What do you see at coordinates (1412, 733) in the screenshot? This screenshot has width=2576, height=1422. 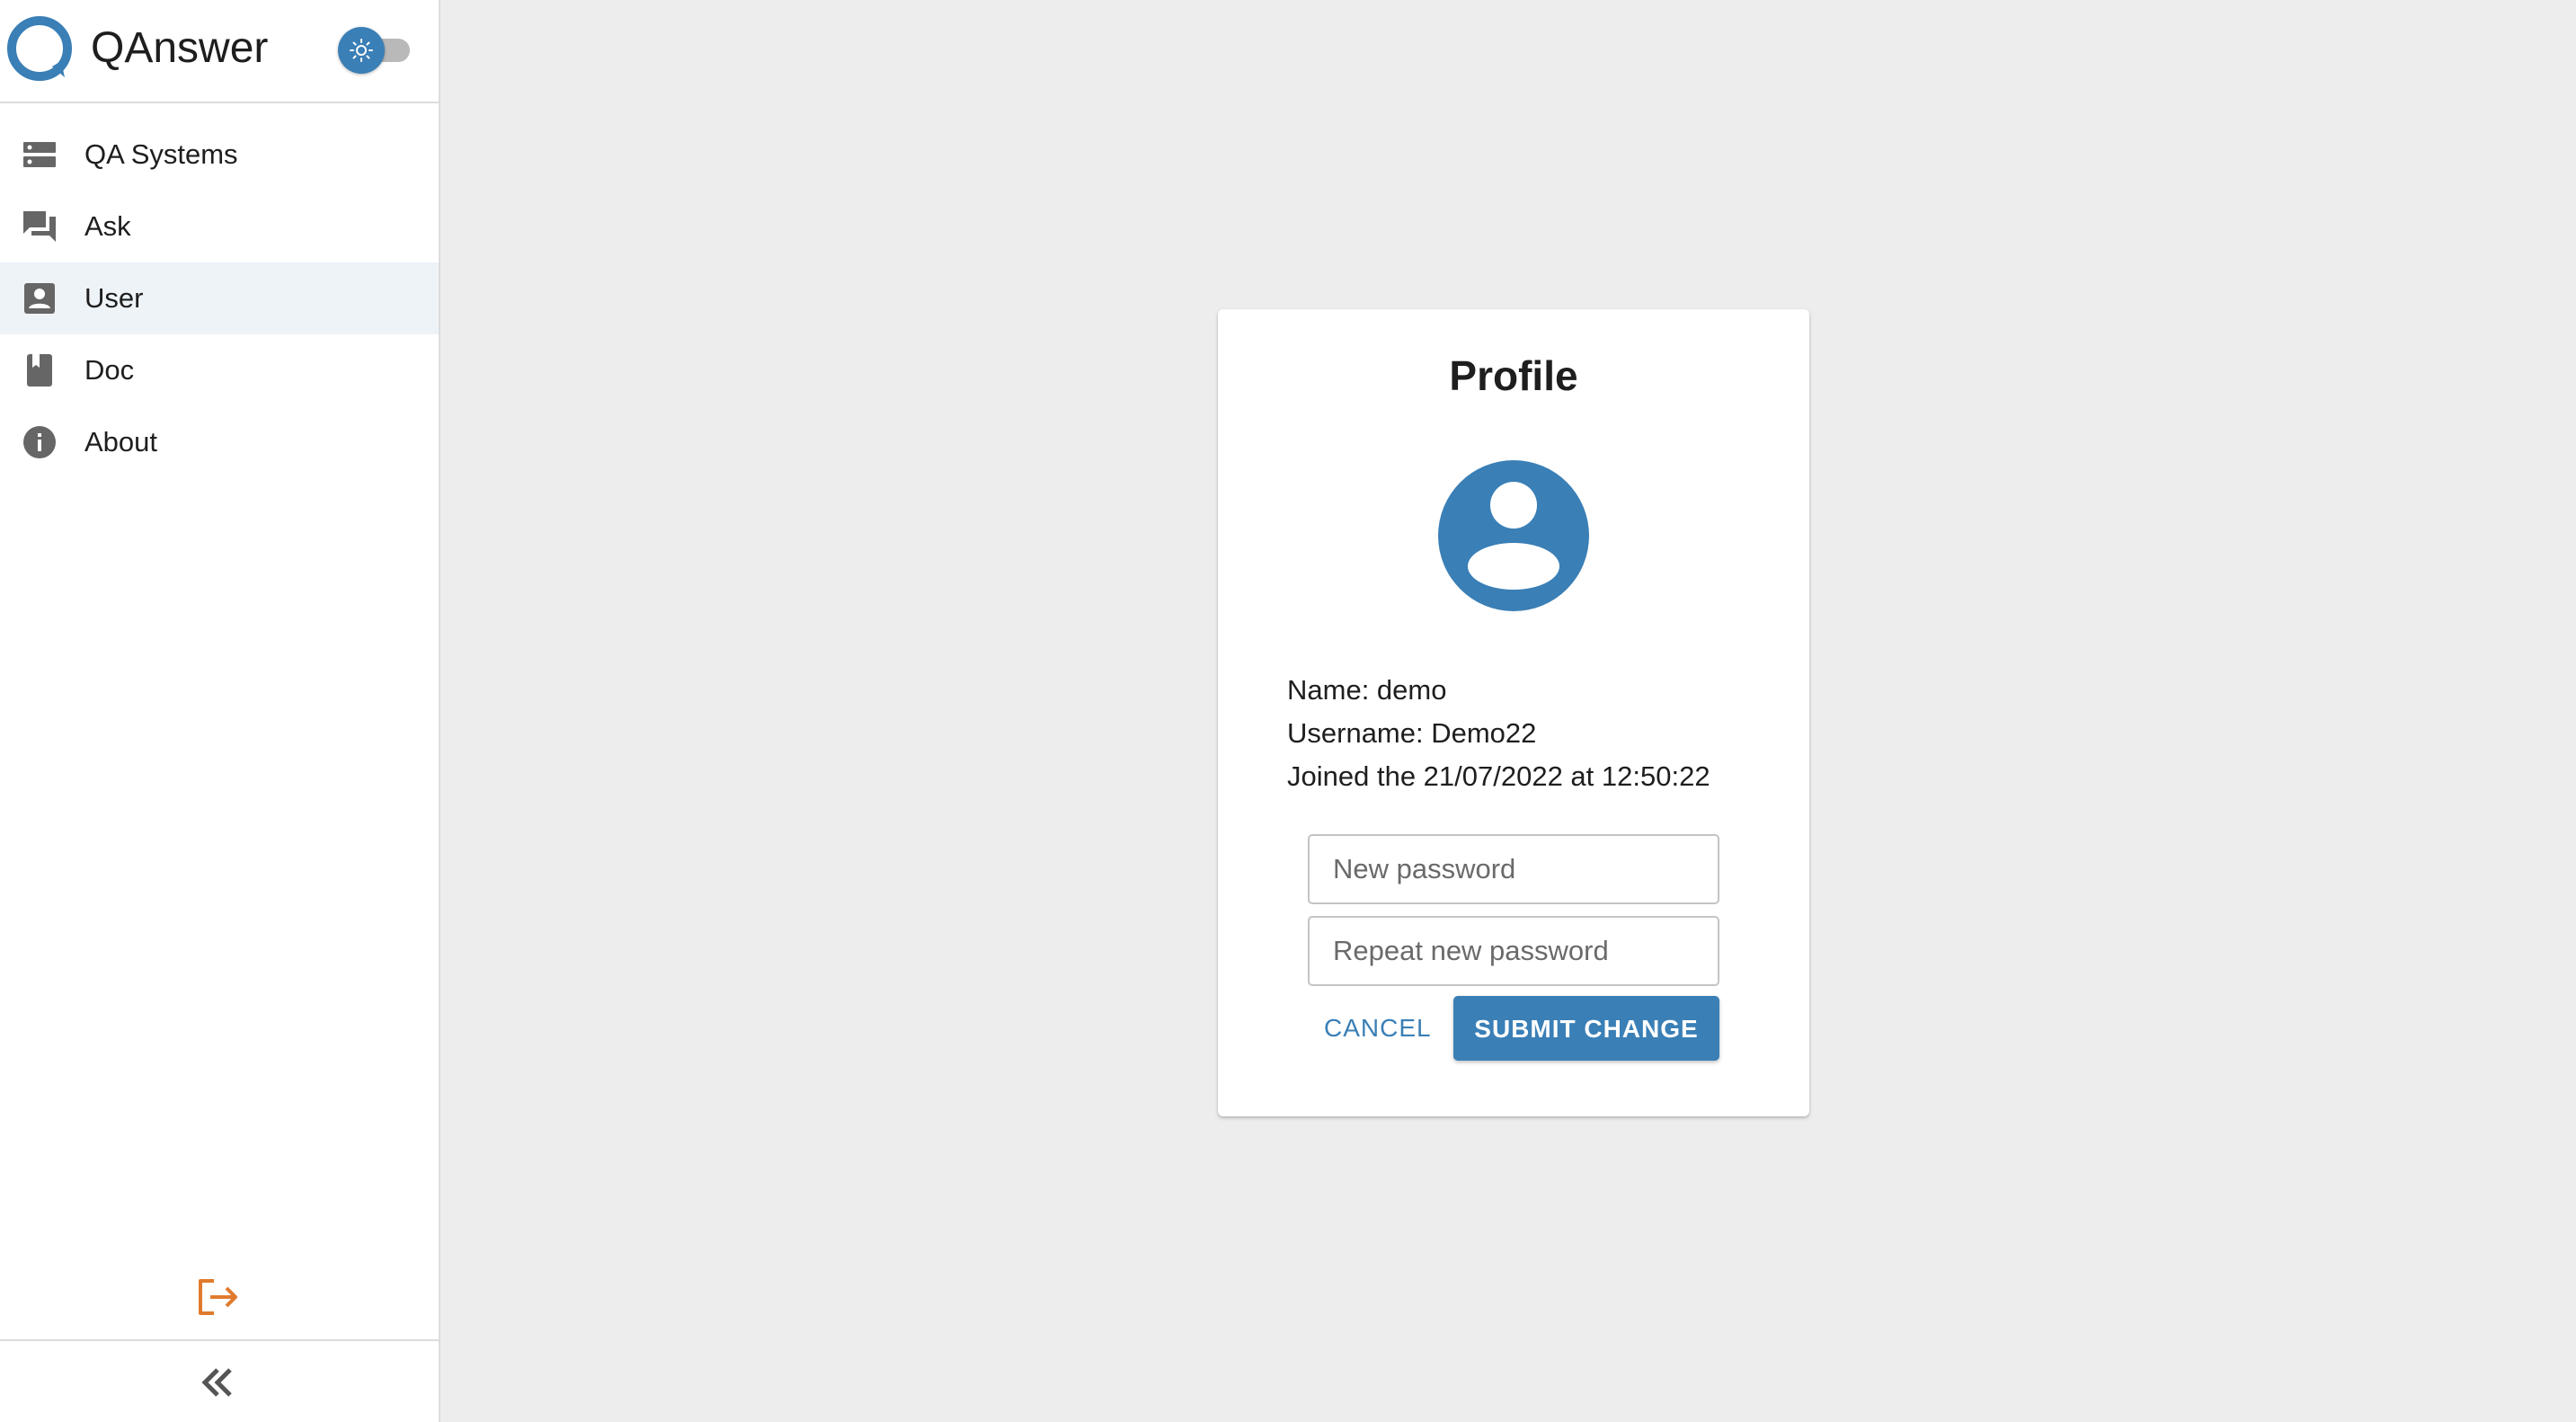 I see `profile-username: Username: Demo22` at bounding box center [1412, 733].